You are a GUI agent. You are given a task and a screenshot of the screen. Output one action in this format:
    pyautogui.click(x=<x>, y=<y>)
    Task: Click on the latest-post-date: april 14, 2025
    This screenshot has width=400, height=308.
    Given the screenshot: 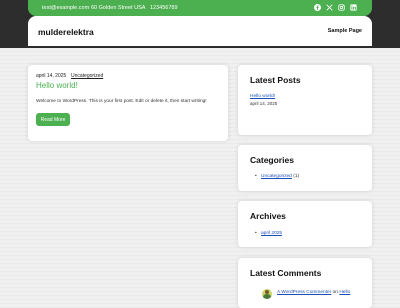 What is the action you would take?
    pyautogui.click(x=264, y=103)
    